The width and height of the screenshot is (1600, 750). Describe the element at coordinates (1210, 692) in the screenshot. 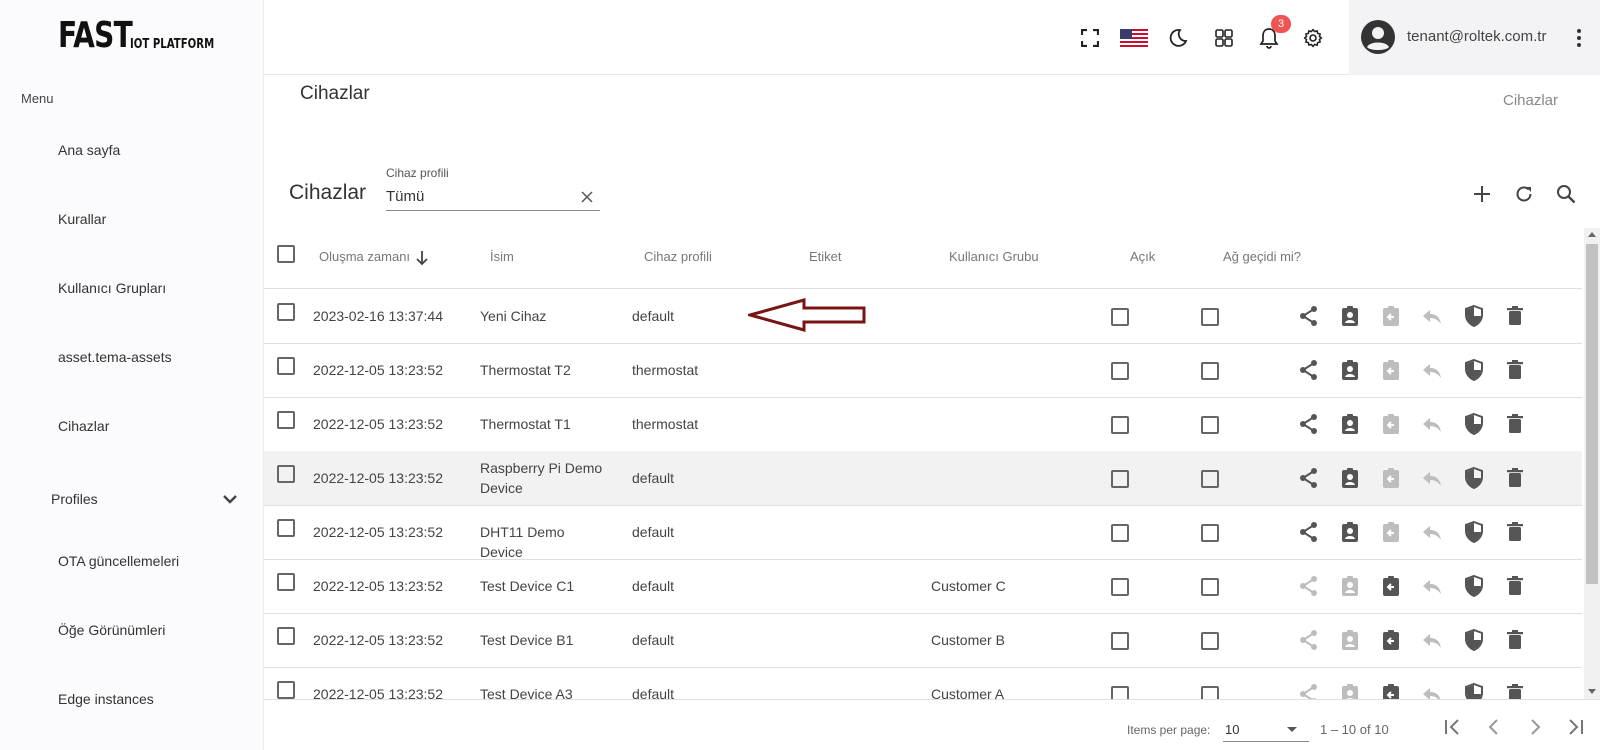

I see `gateway-checkbox` at that location.